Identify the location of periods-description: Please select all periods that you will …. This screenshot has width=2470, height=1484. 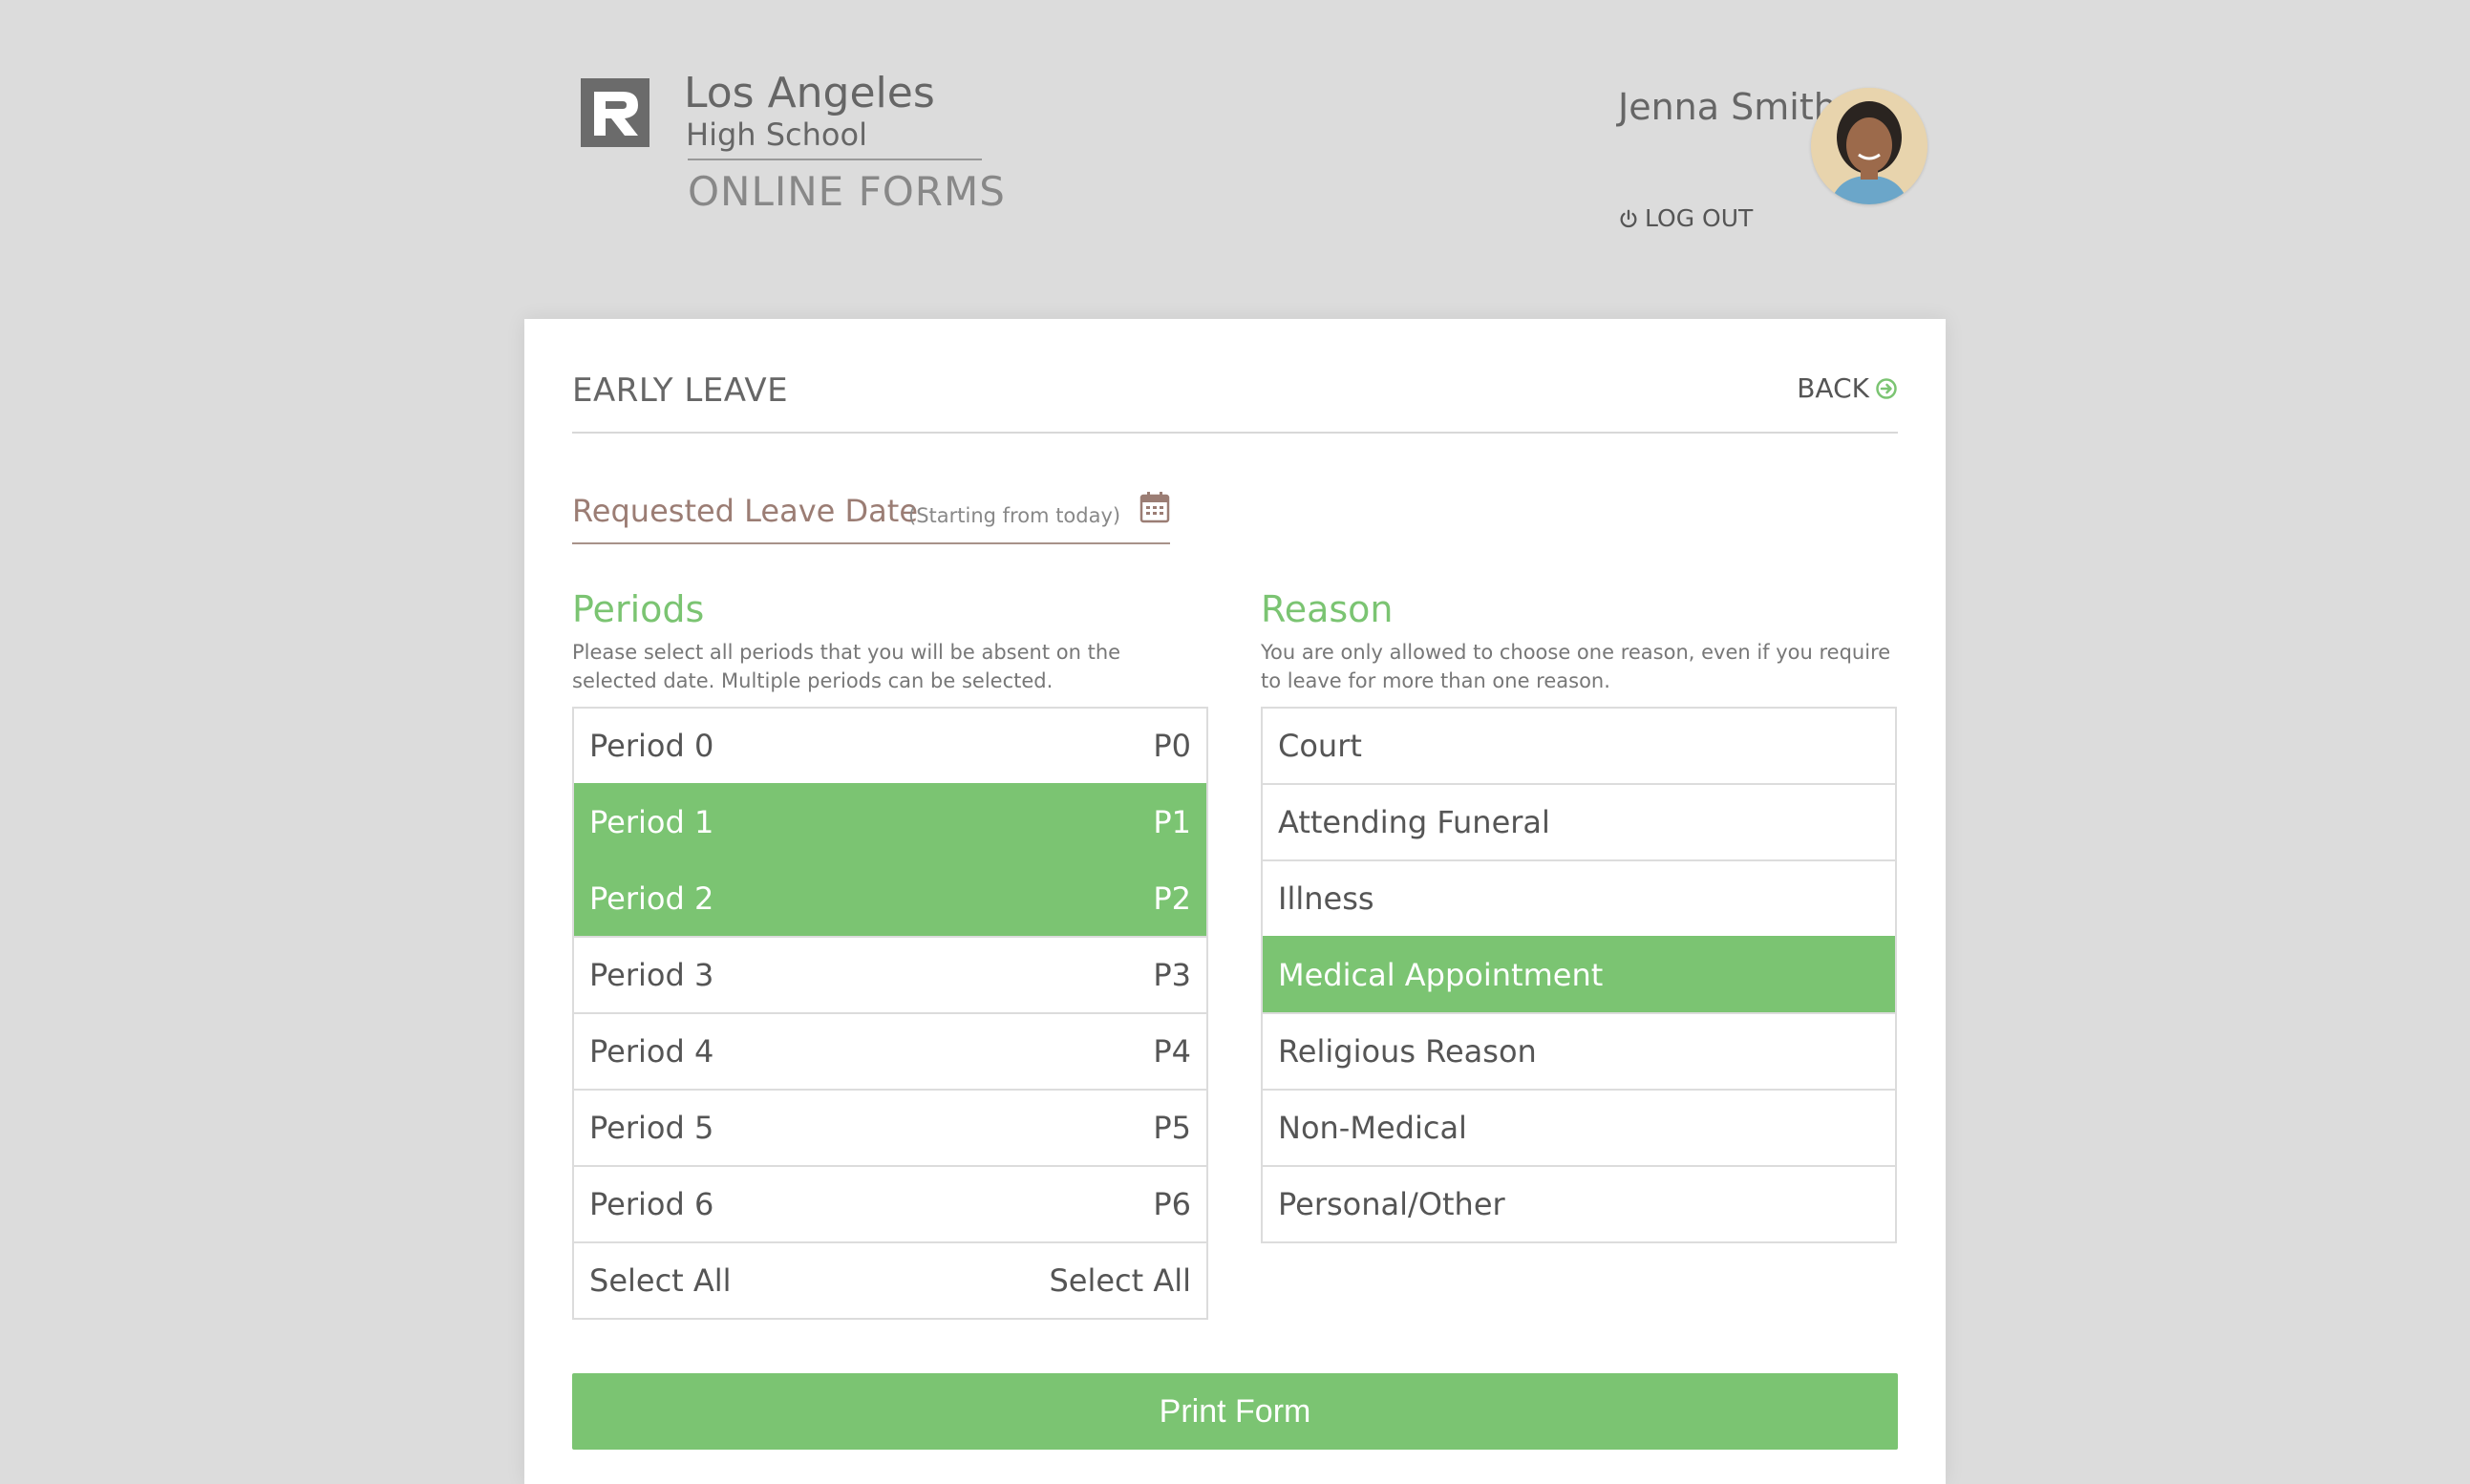
(846, 667).